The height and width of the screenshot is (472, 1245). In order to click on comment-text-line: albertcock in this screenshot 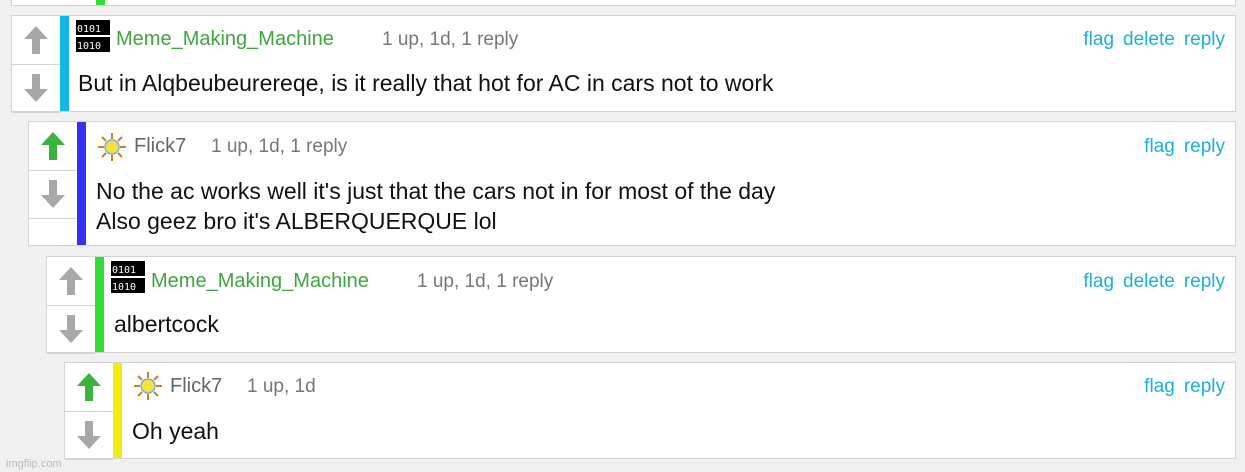, I will do `click(166, 324)`.